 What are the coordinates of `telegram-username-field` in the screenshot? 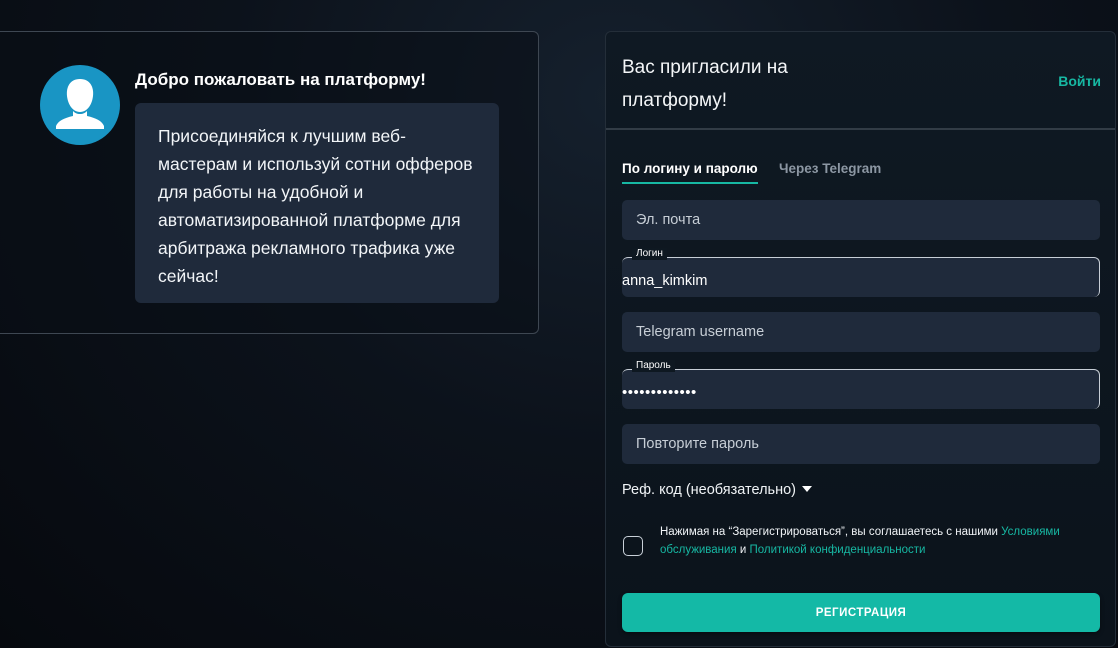 It's located at (861, 332).